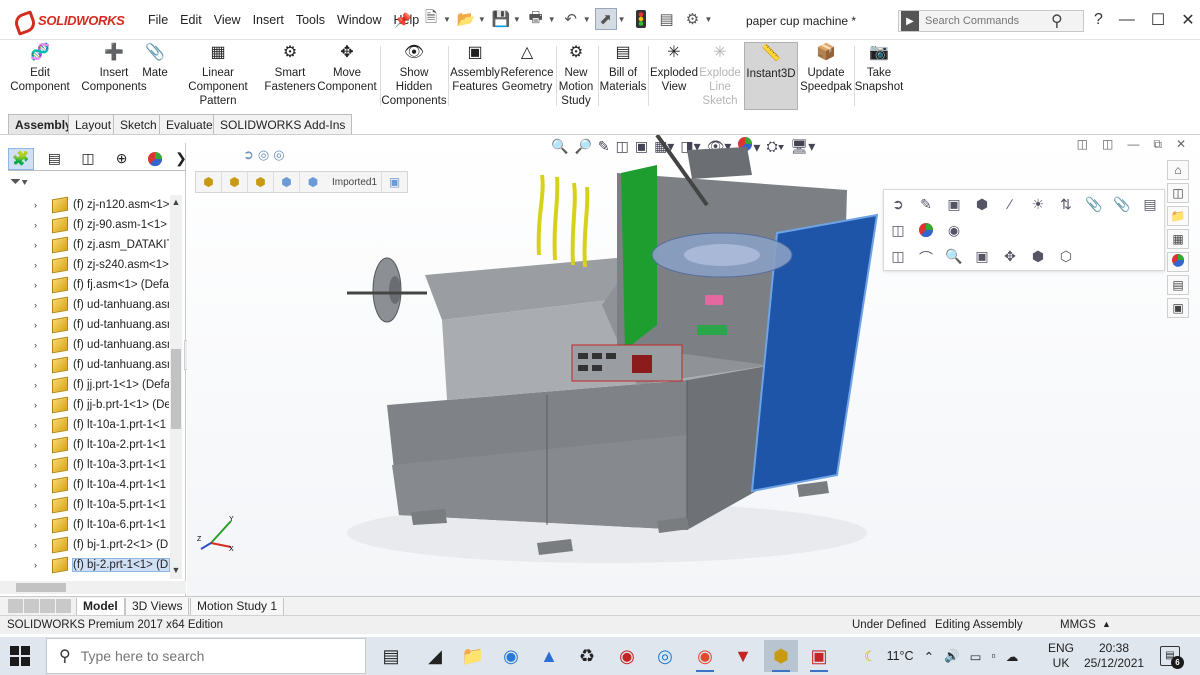  I want to click on help-icon: ?, so click(1098, 20).